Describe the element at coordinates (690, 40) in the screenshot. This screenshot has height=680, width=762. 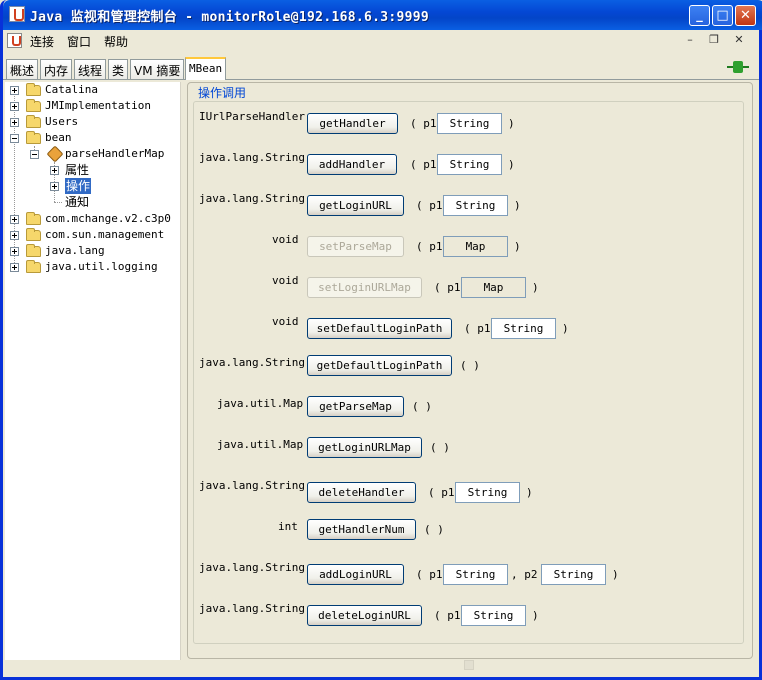
I see `inner-minimize-button: –` at that location.